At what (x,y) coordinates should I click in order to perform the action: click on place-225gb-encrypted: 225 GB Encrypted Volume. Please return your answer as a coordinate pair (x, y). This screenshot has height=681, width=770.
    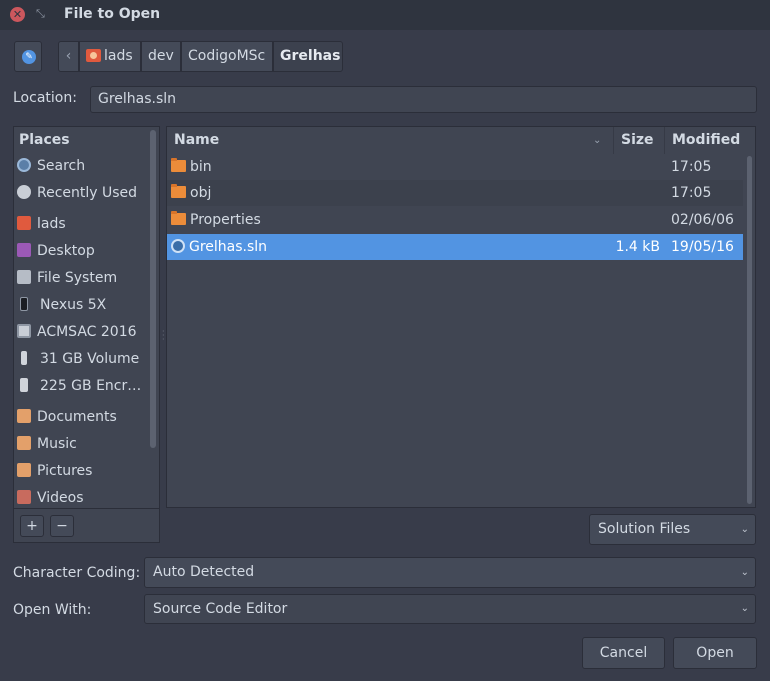
    Looking at the image, I should click on (82, 386).